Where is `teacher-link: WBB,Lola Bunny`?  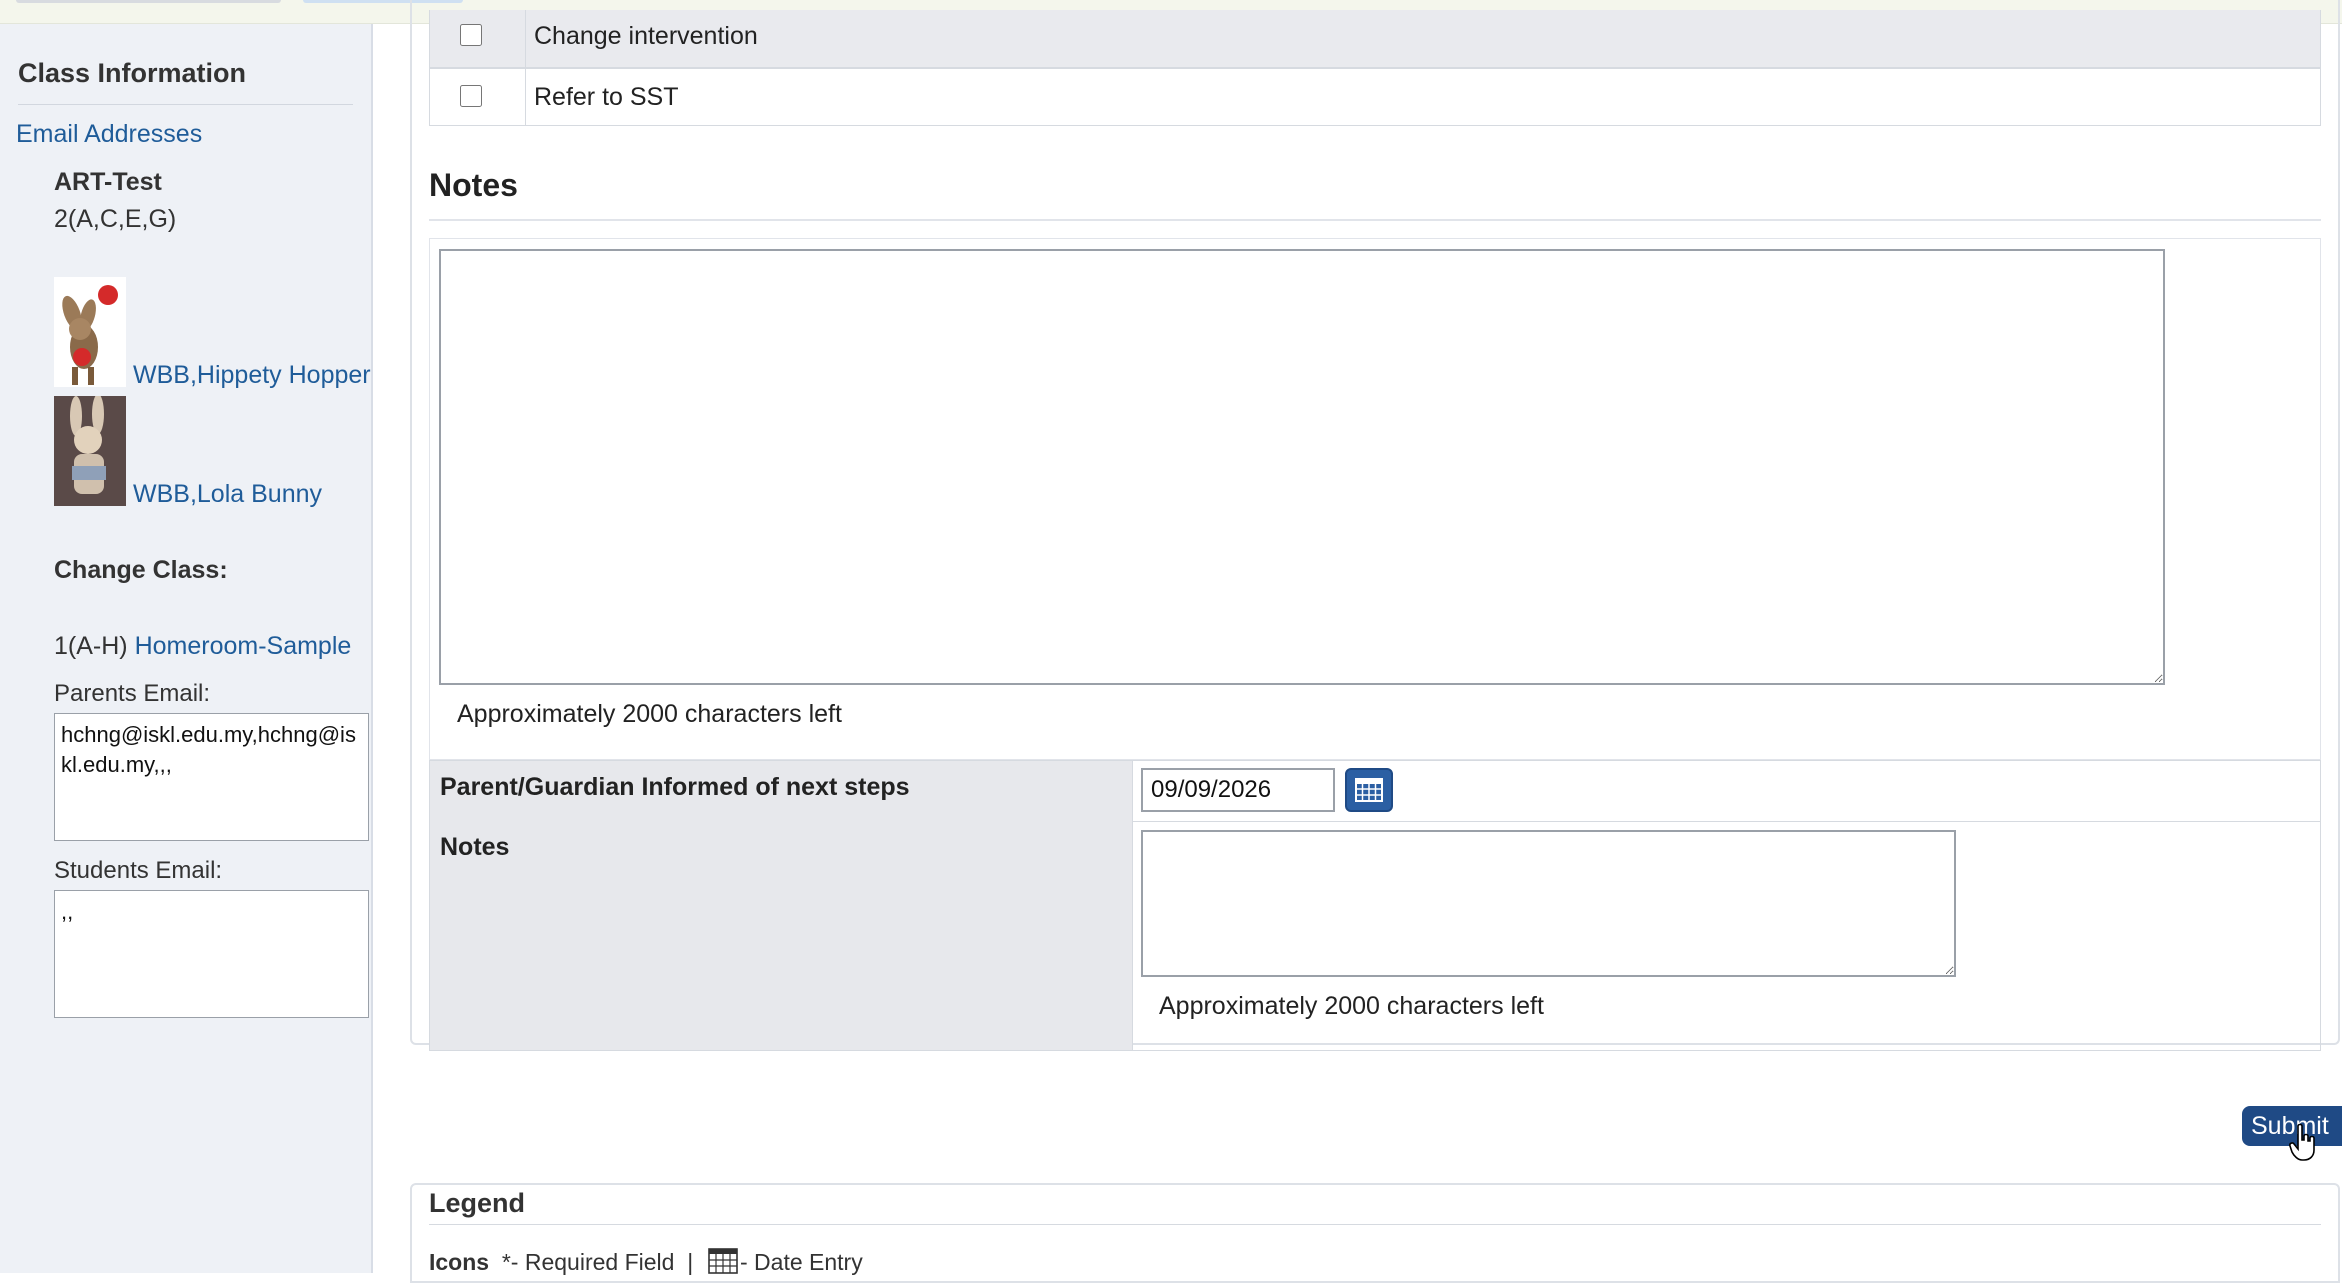 teacher-link: WBB,Lola Bunny is located at coordinates (227, 494).